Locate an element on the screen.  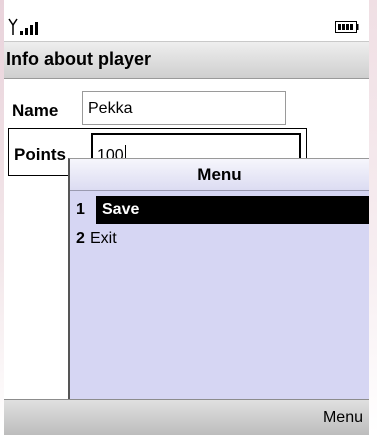
status-bar is located at coordinates (186, 24).